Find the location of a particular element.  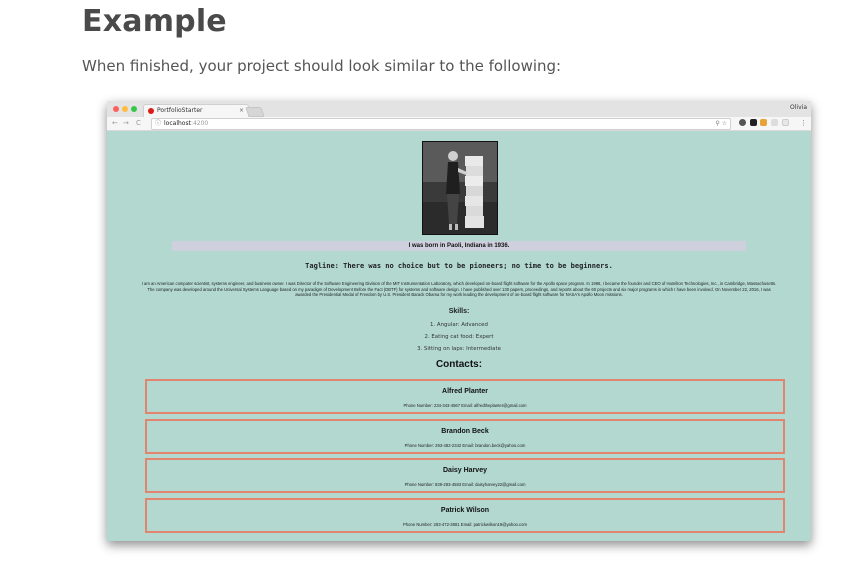

skill-item: 1. Angular: Advanced is located at coordinates (459, 325).